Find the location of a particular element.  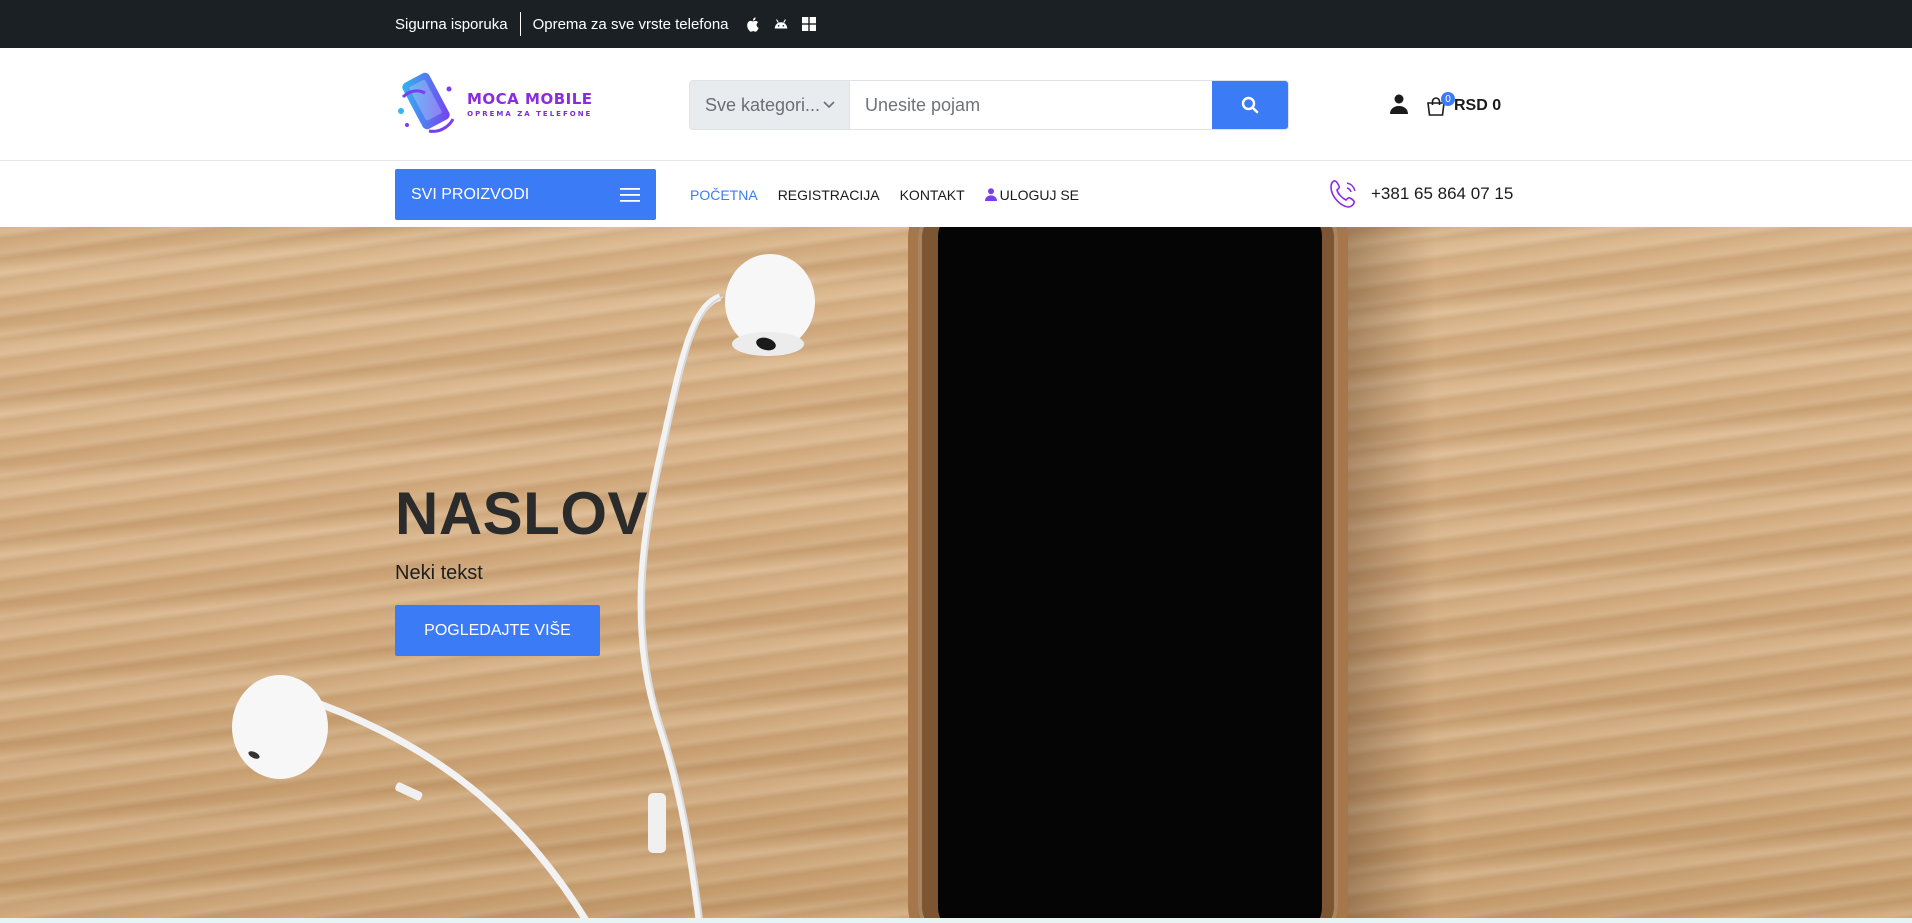

nav-link-home: POČETNA is located at coordinates (724, 195).